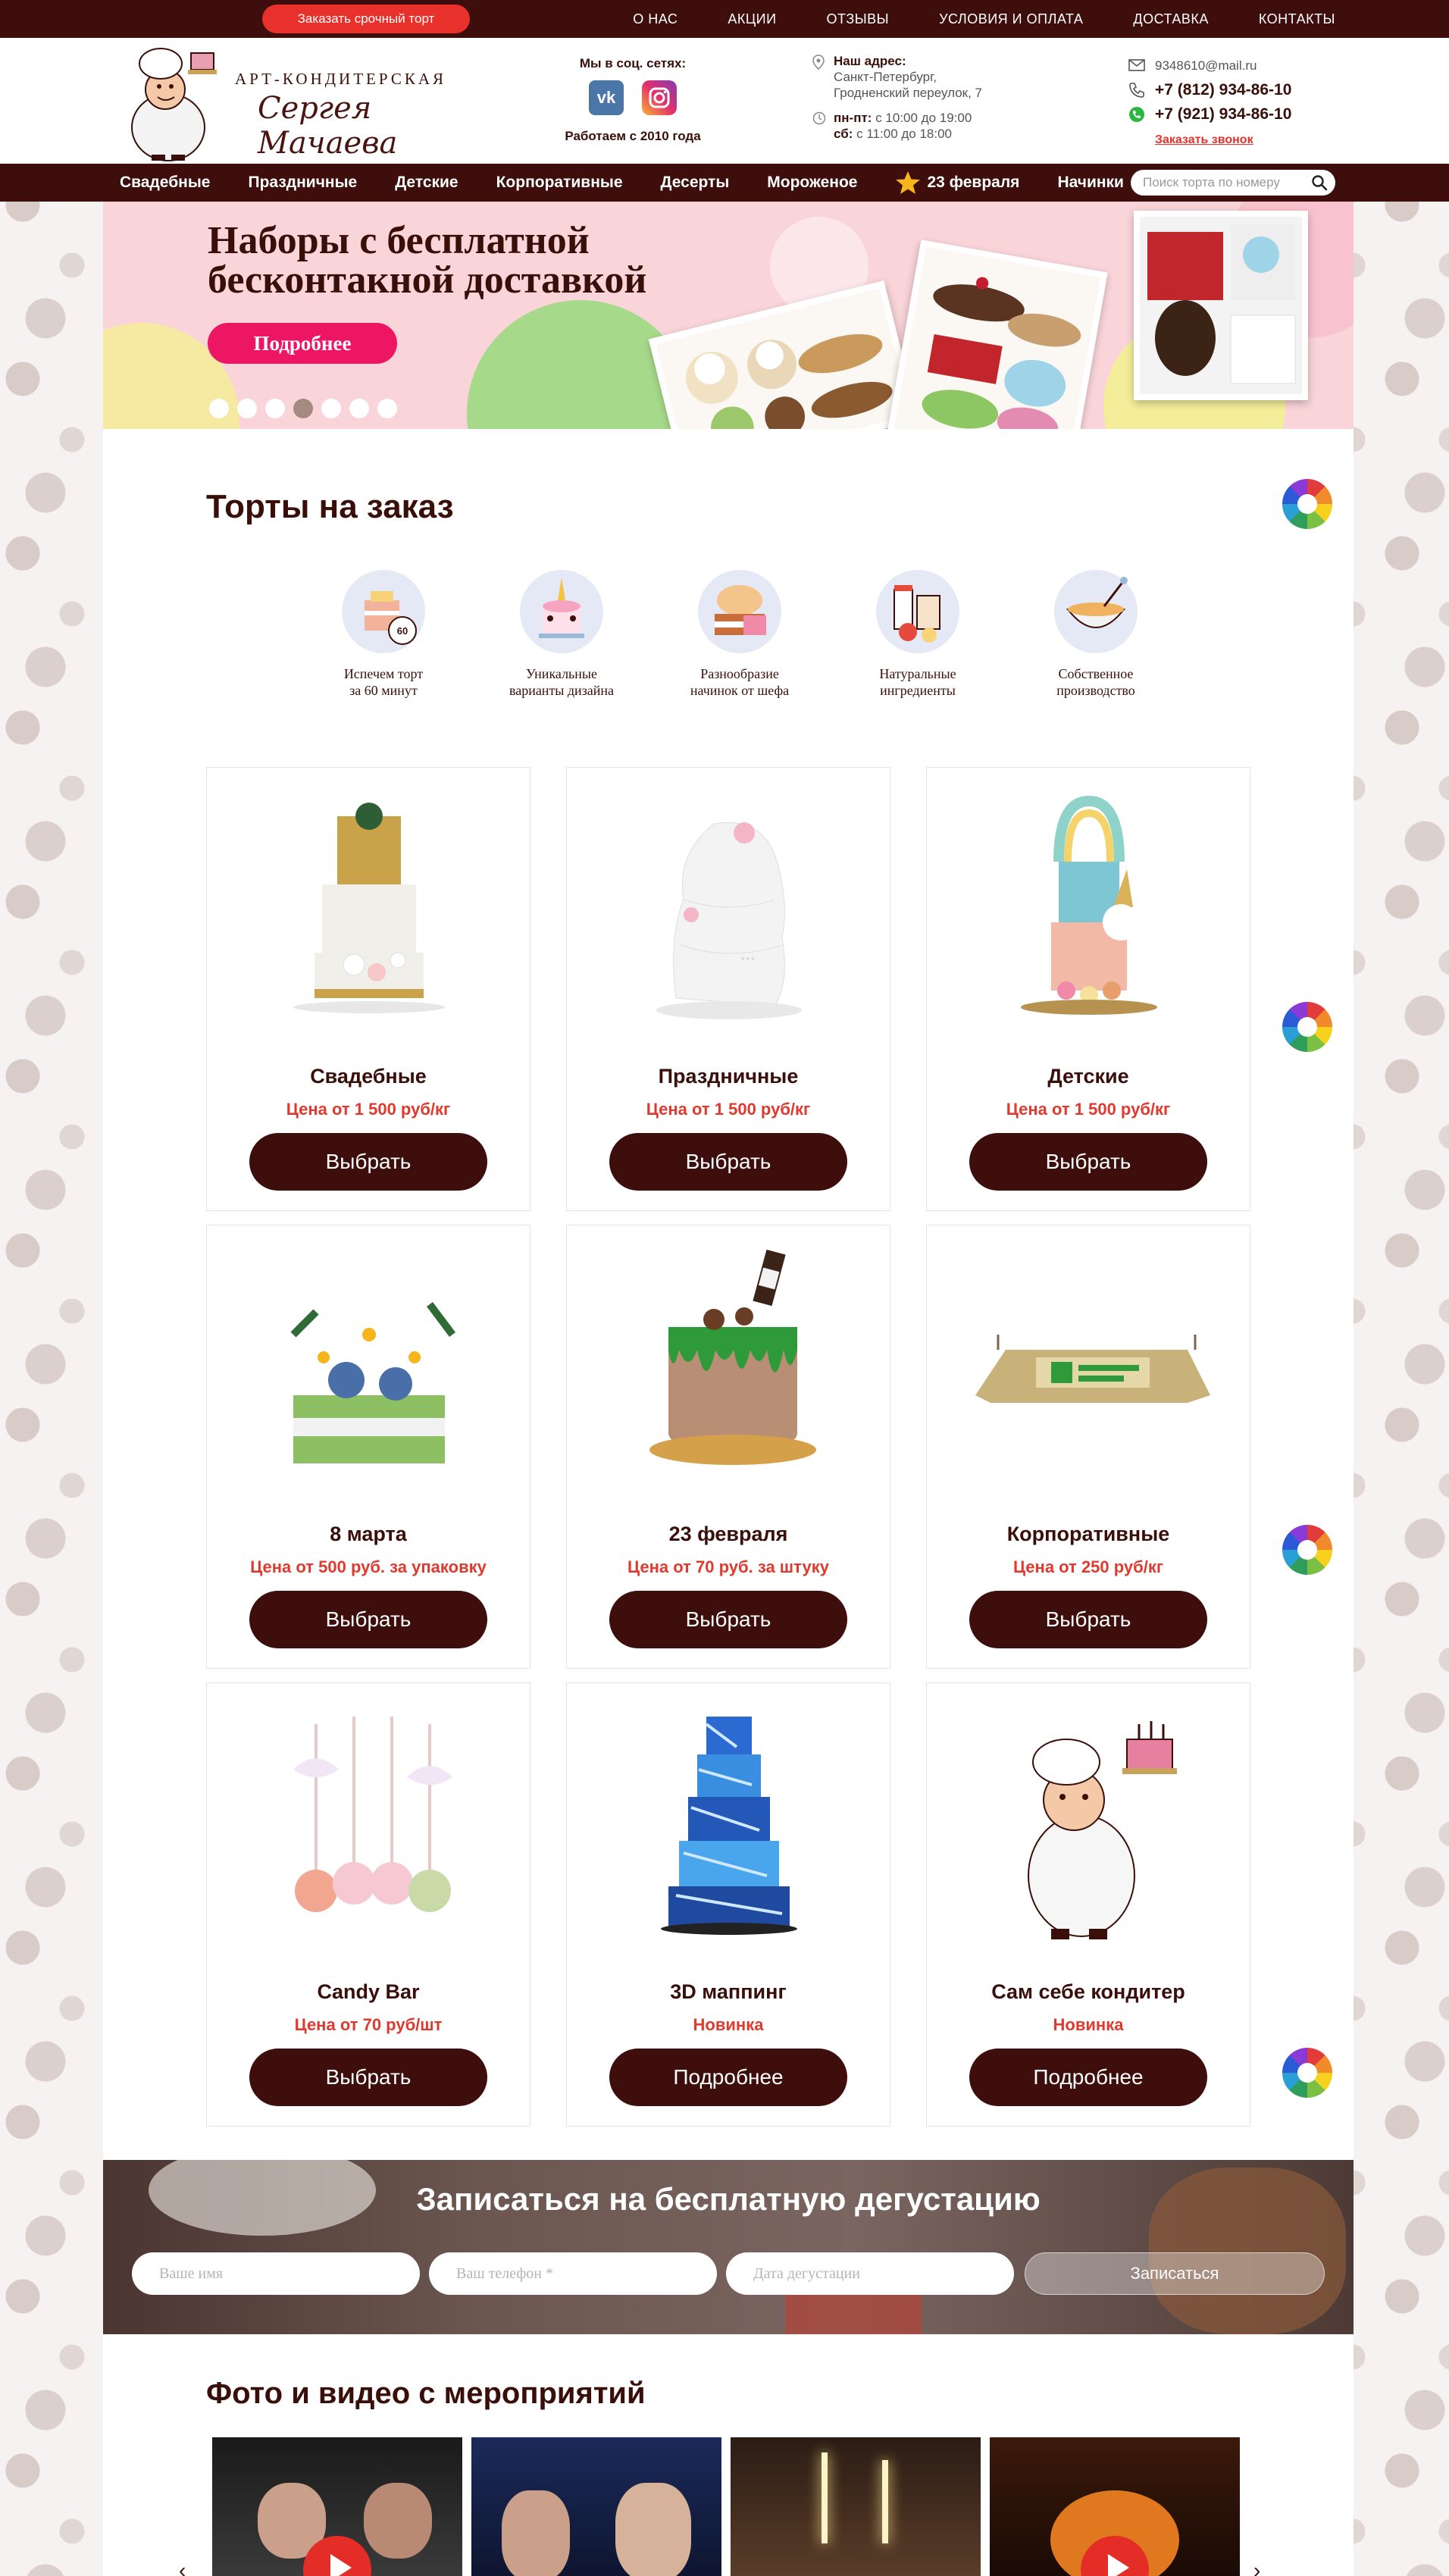 This screenshot has width=1449, height=2576. I want to click on cat-feb23: 23 февраля, so click(957, 183).